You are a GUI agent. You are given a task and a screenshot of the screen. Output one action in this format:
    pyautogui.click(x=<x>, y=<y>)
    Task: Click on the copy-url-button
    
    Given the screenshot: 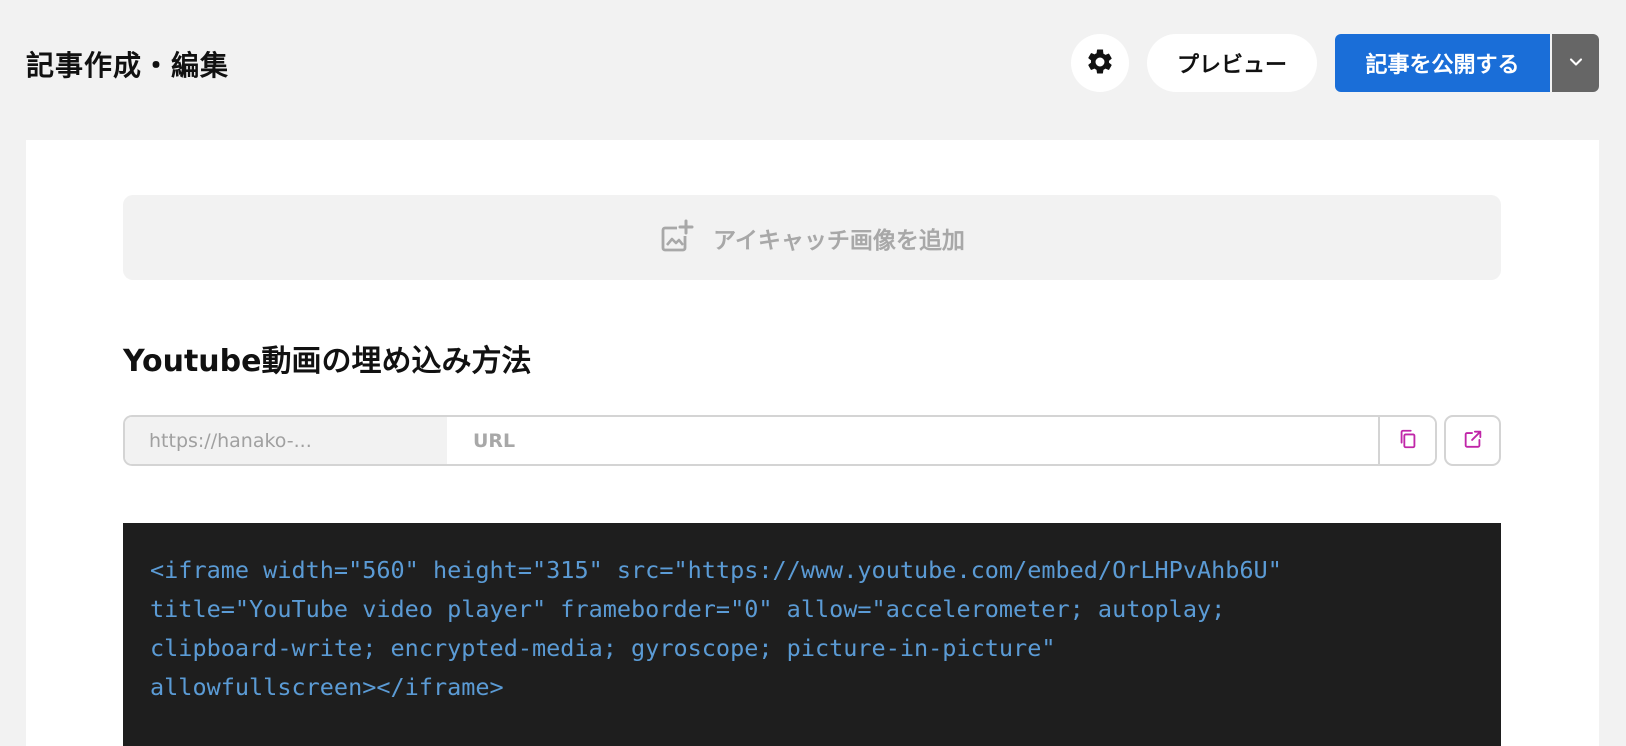 What is the action you would take?
    pyautogui.click(x=1406, y=440)
    